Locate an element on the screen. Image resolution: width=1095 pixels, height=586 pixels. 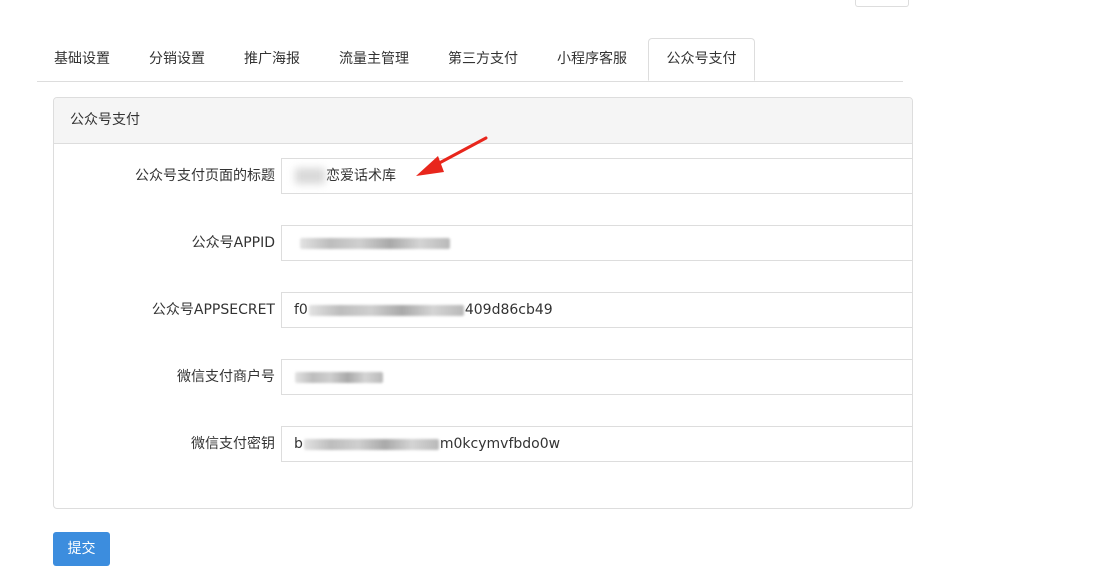
field-row-merchant-id: 微信支付商户号 is located at coordinates (483, 377).